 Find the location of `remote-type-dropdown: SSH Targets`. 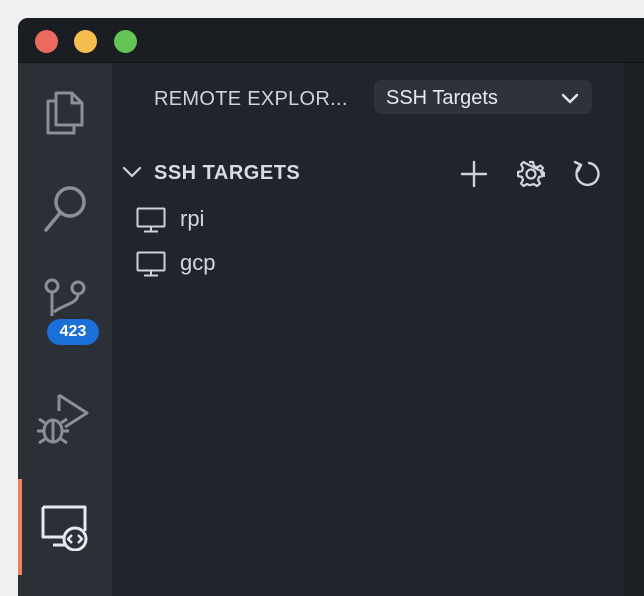

remote-type-dropdown: SSH Targets is located at coordinates (483, 97).